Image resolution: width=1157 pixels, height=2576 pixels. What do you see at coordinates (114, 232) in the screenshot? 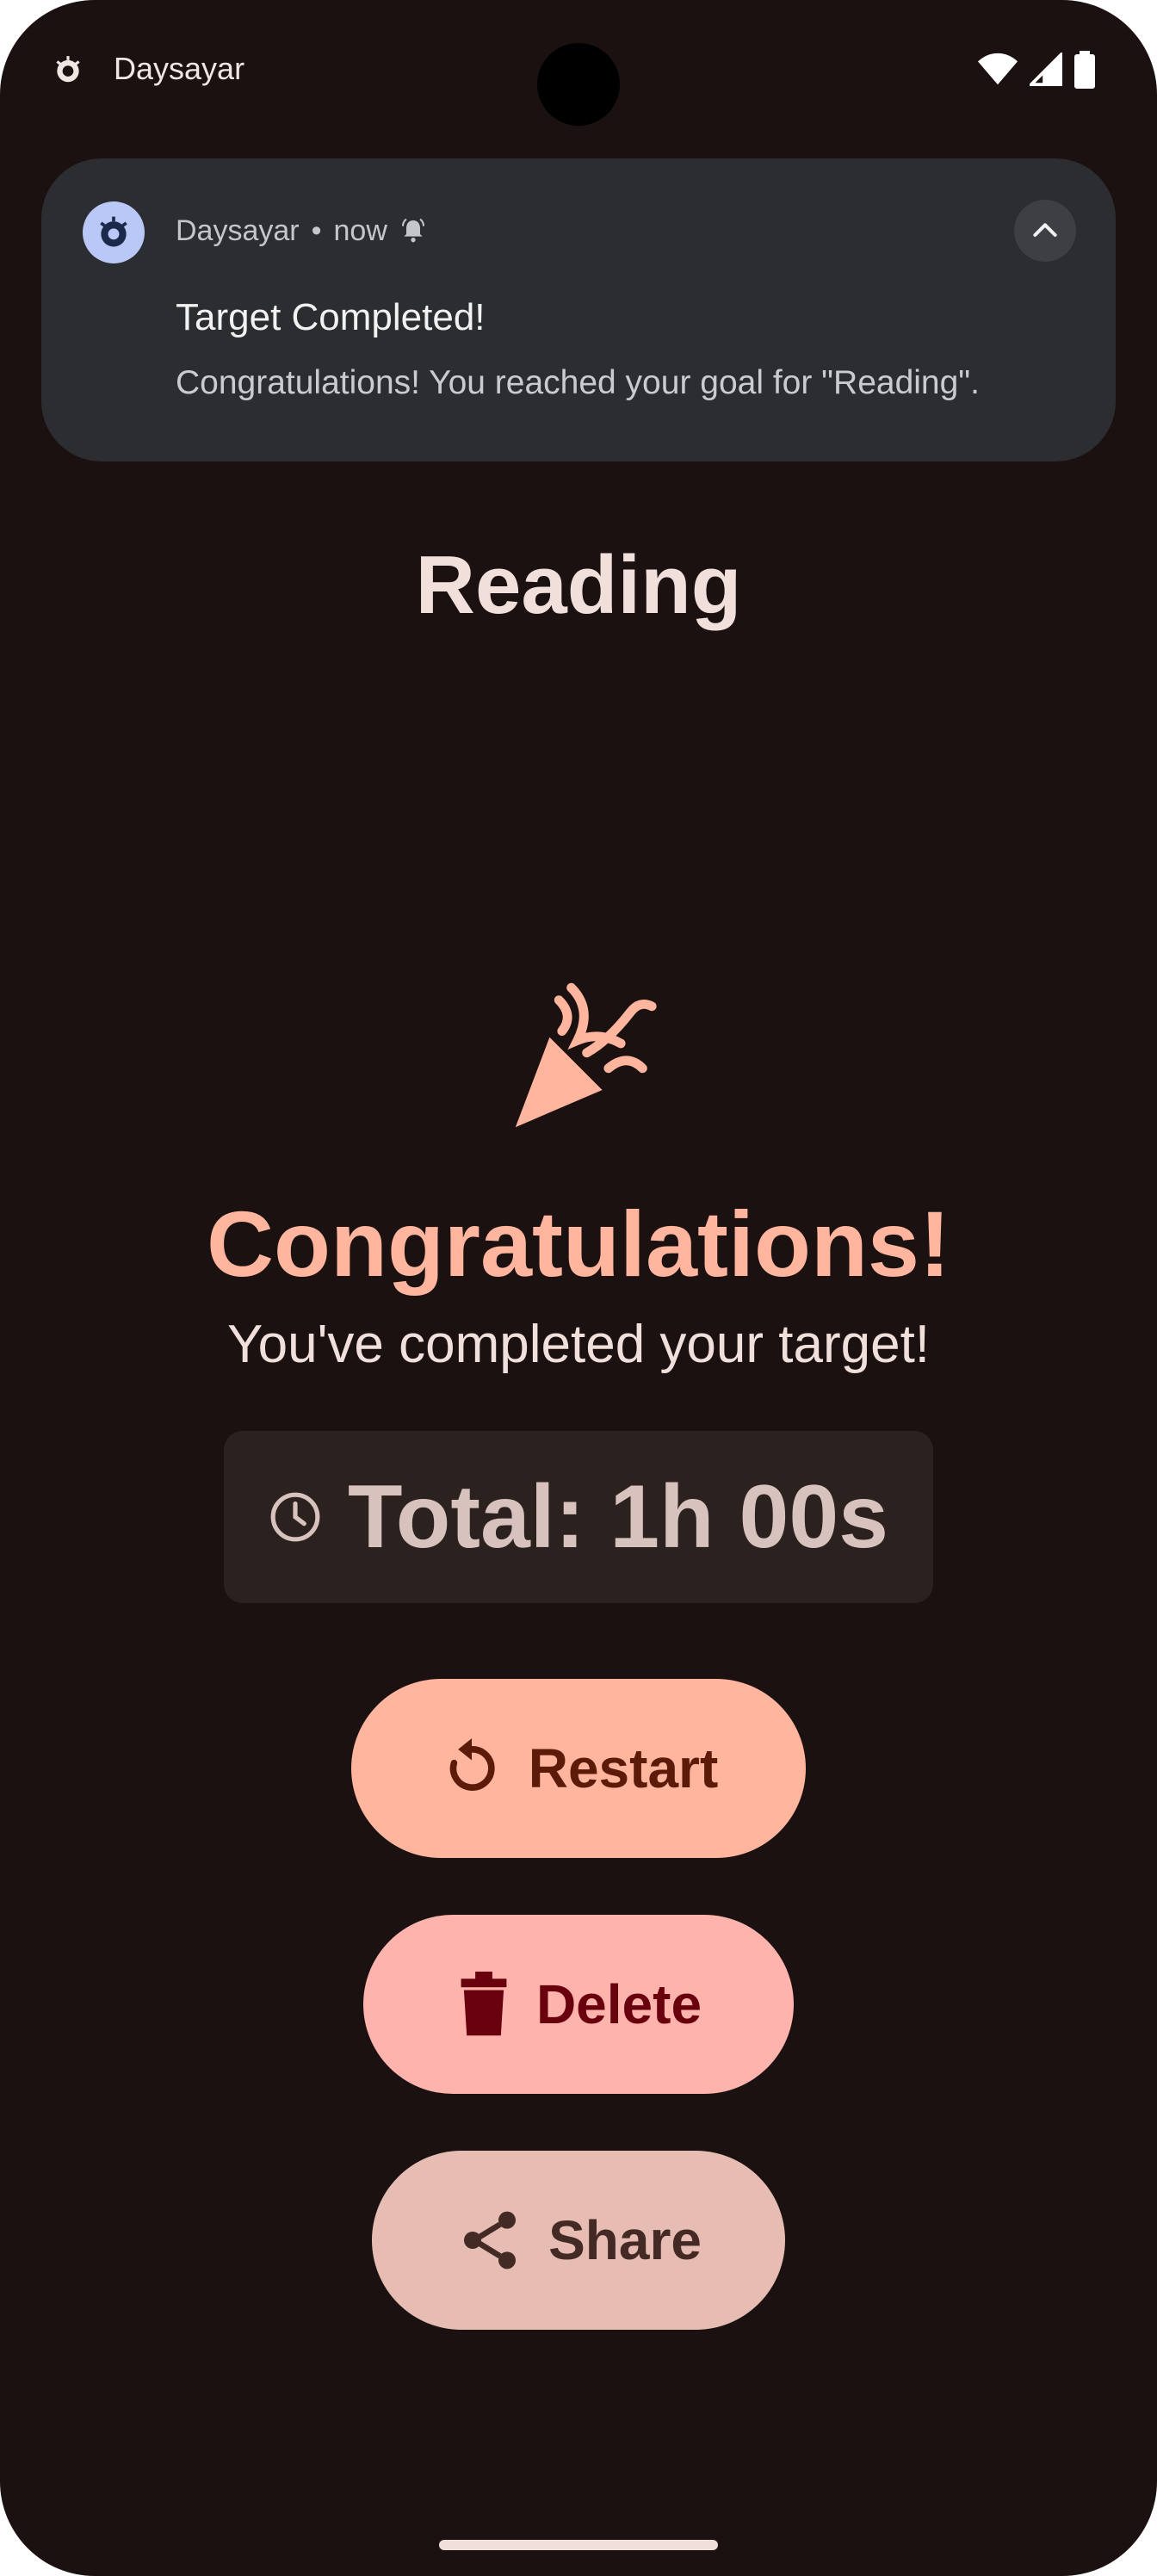
I see `app-avatar-icon` at bounding box center [114, 232].